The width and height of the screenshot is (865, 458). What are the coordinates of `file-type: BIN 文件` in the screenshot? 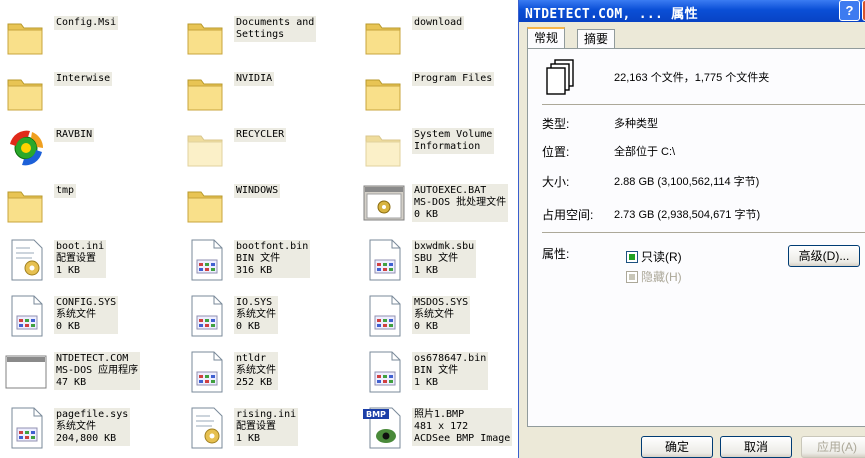 It's located at (258, 258).